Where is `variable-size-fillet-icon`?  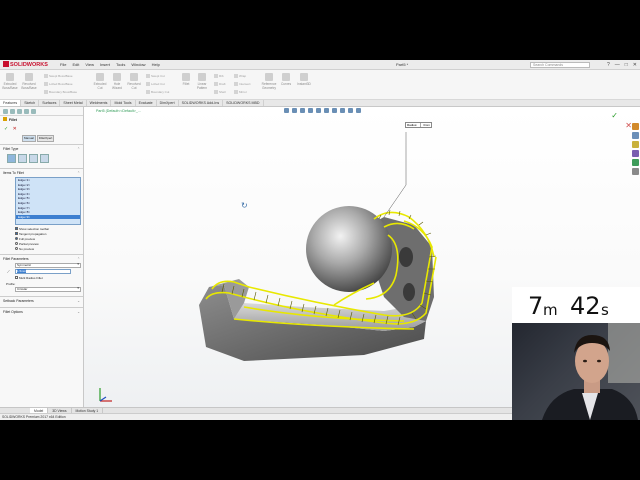
variable-size-fillet-icon is located at coordinates (22, 158).